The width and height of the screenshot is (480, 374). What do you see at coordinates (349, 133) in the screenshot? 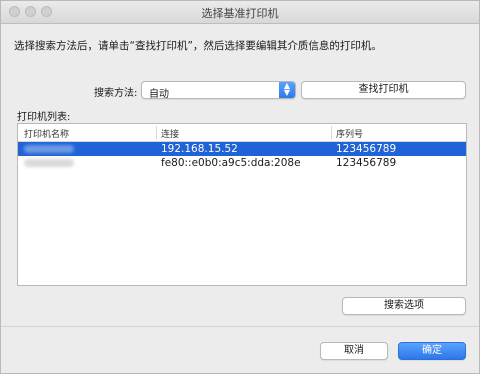
I see `column-header-serial: 序列号` at bounding box center [349, 133].